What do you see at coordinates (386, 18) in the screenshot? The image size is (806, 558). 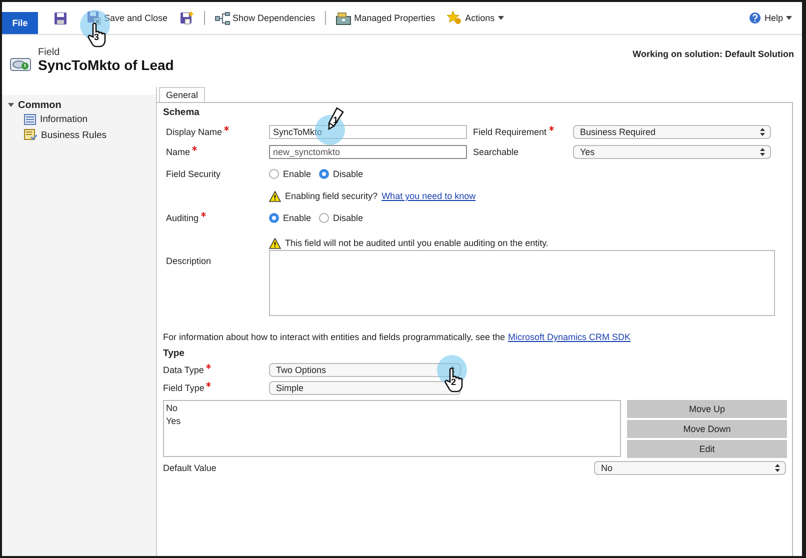 I see `managed-properties-button: Managed Properties` at bounding box center [386, 18].